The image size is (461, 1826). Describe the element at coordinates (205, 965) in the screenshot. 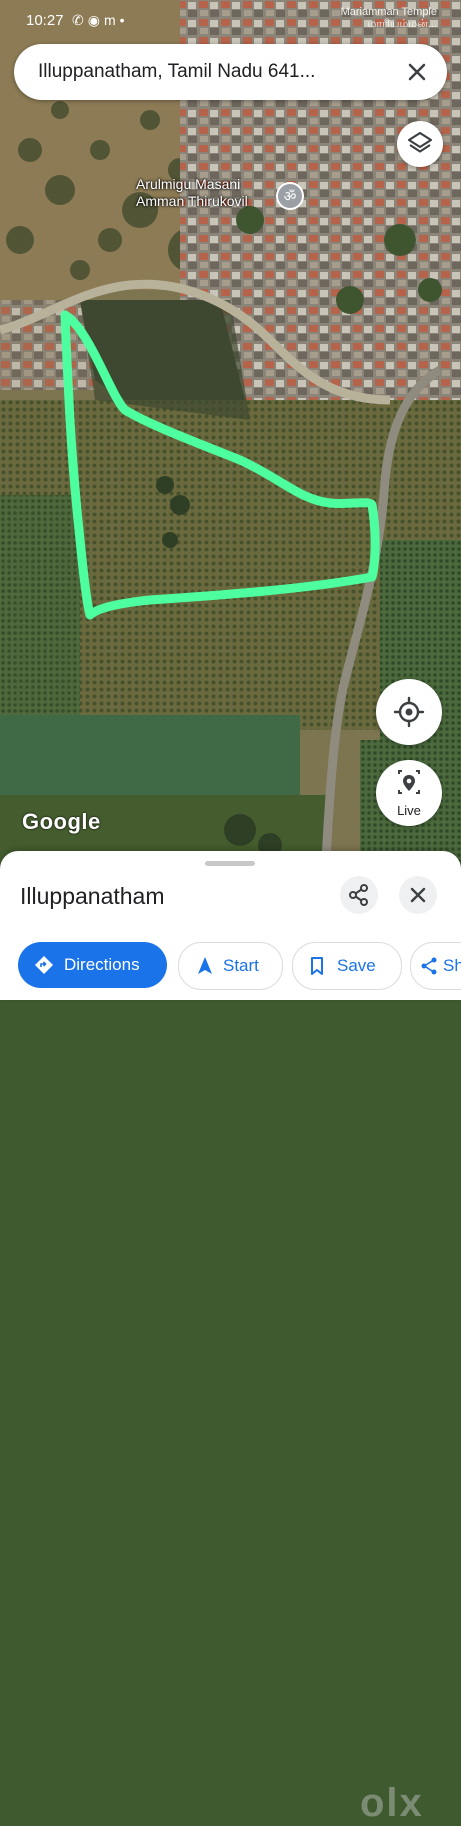

I see `navigation-arrow-icon` at that location.